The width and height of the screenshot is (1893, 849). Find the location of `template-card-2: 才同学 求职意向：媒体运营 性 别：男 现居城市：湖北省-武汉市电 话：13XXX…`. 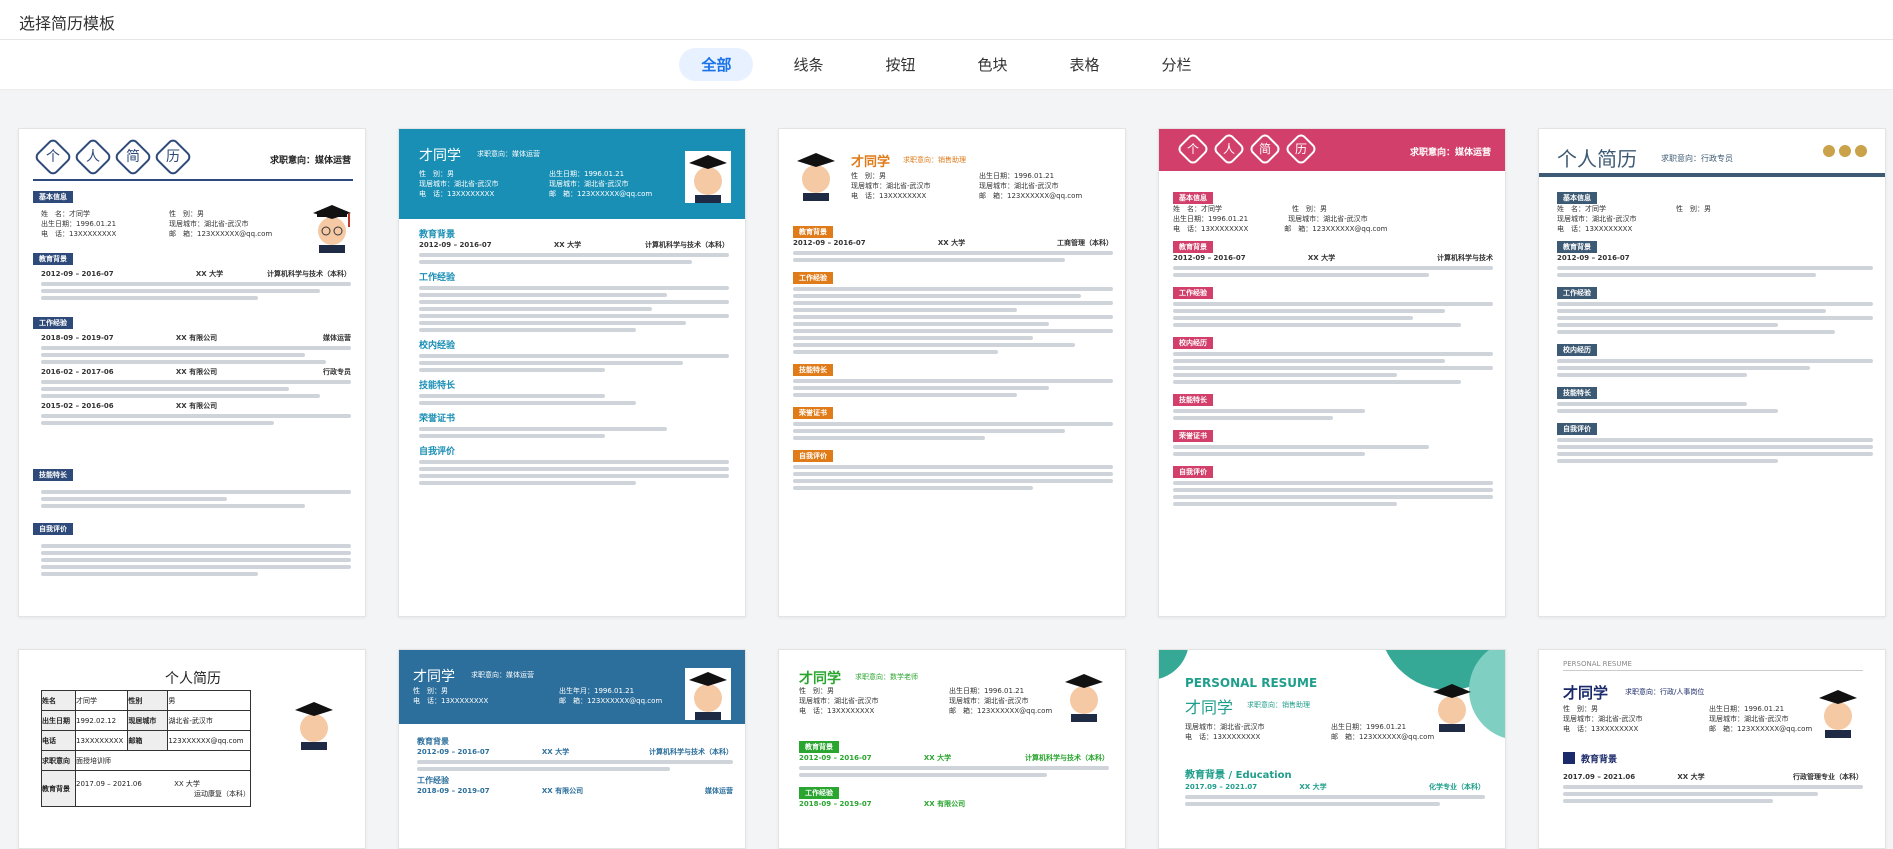

template-card-2: 才同学 求职意向：媒体运营 性 别：男 现居城市：湖北省-武汉市电 话：13XXX… is located at coordinates (572, 372).